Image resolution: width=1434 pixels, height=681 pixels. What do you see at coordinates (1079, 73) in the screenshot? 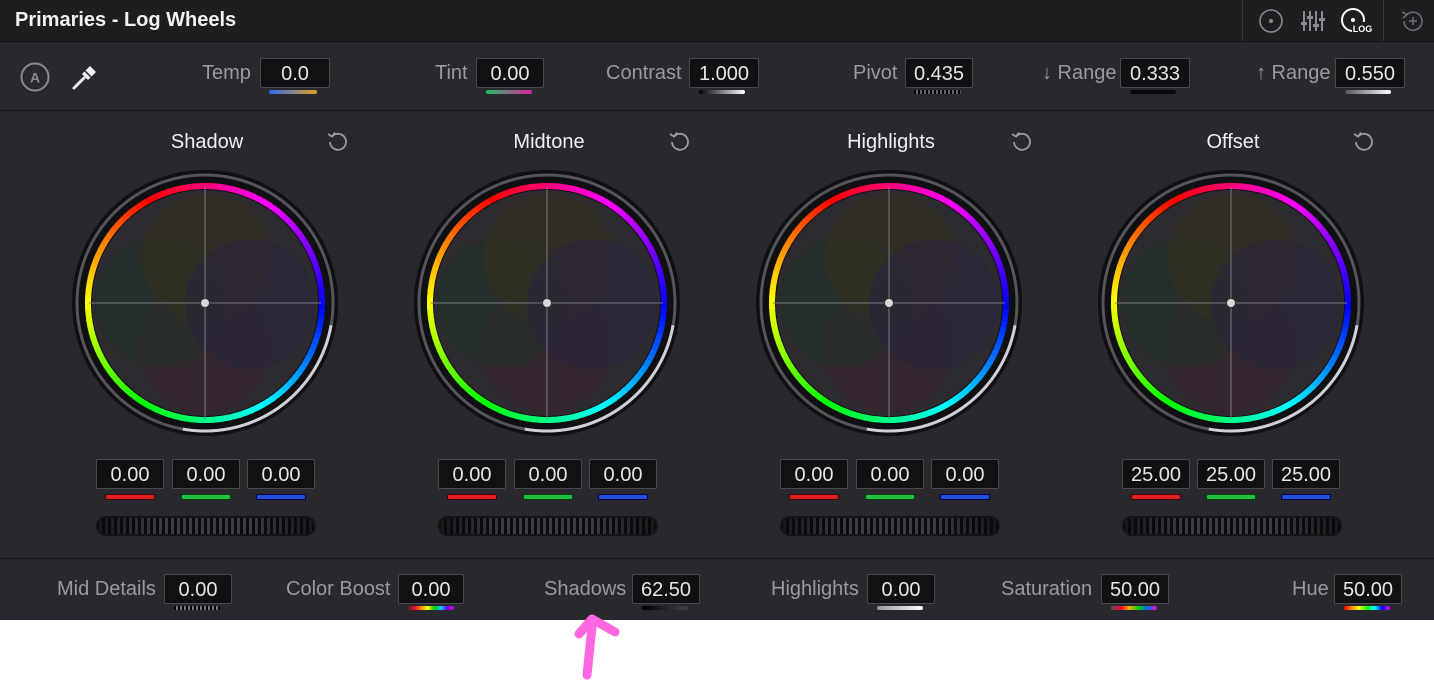
I see `low-range-label: ↓ Range` at bounding box center [1079, 73].